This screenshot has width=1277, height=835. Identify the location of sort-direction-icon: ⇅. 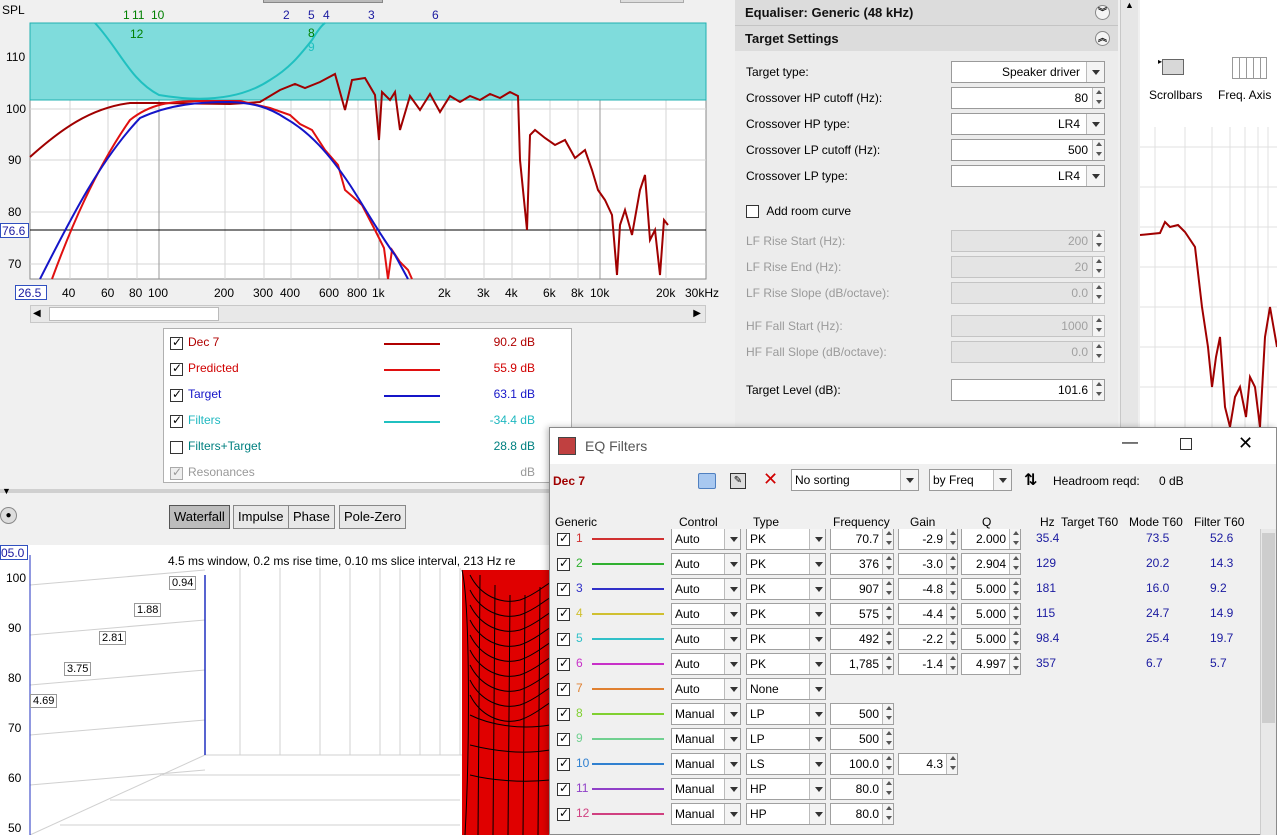
(1030, 480).